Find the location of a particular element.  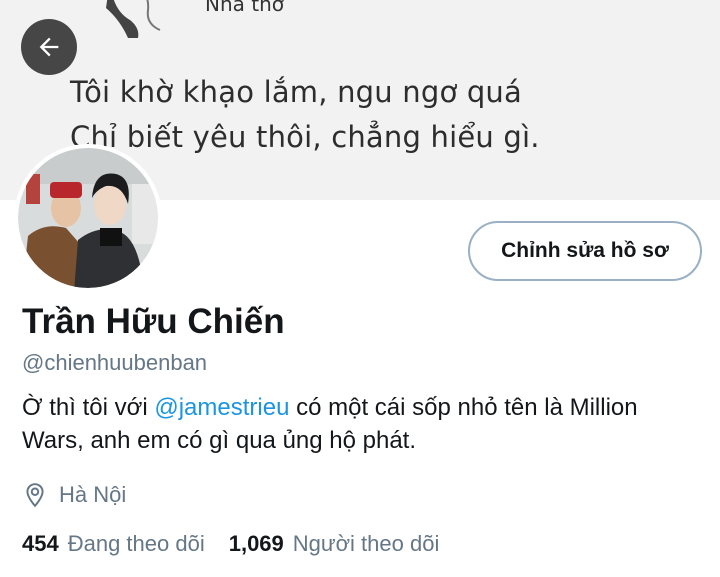

portrait-sketch-image is located at coordinates (133, 19).